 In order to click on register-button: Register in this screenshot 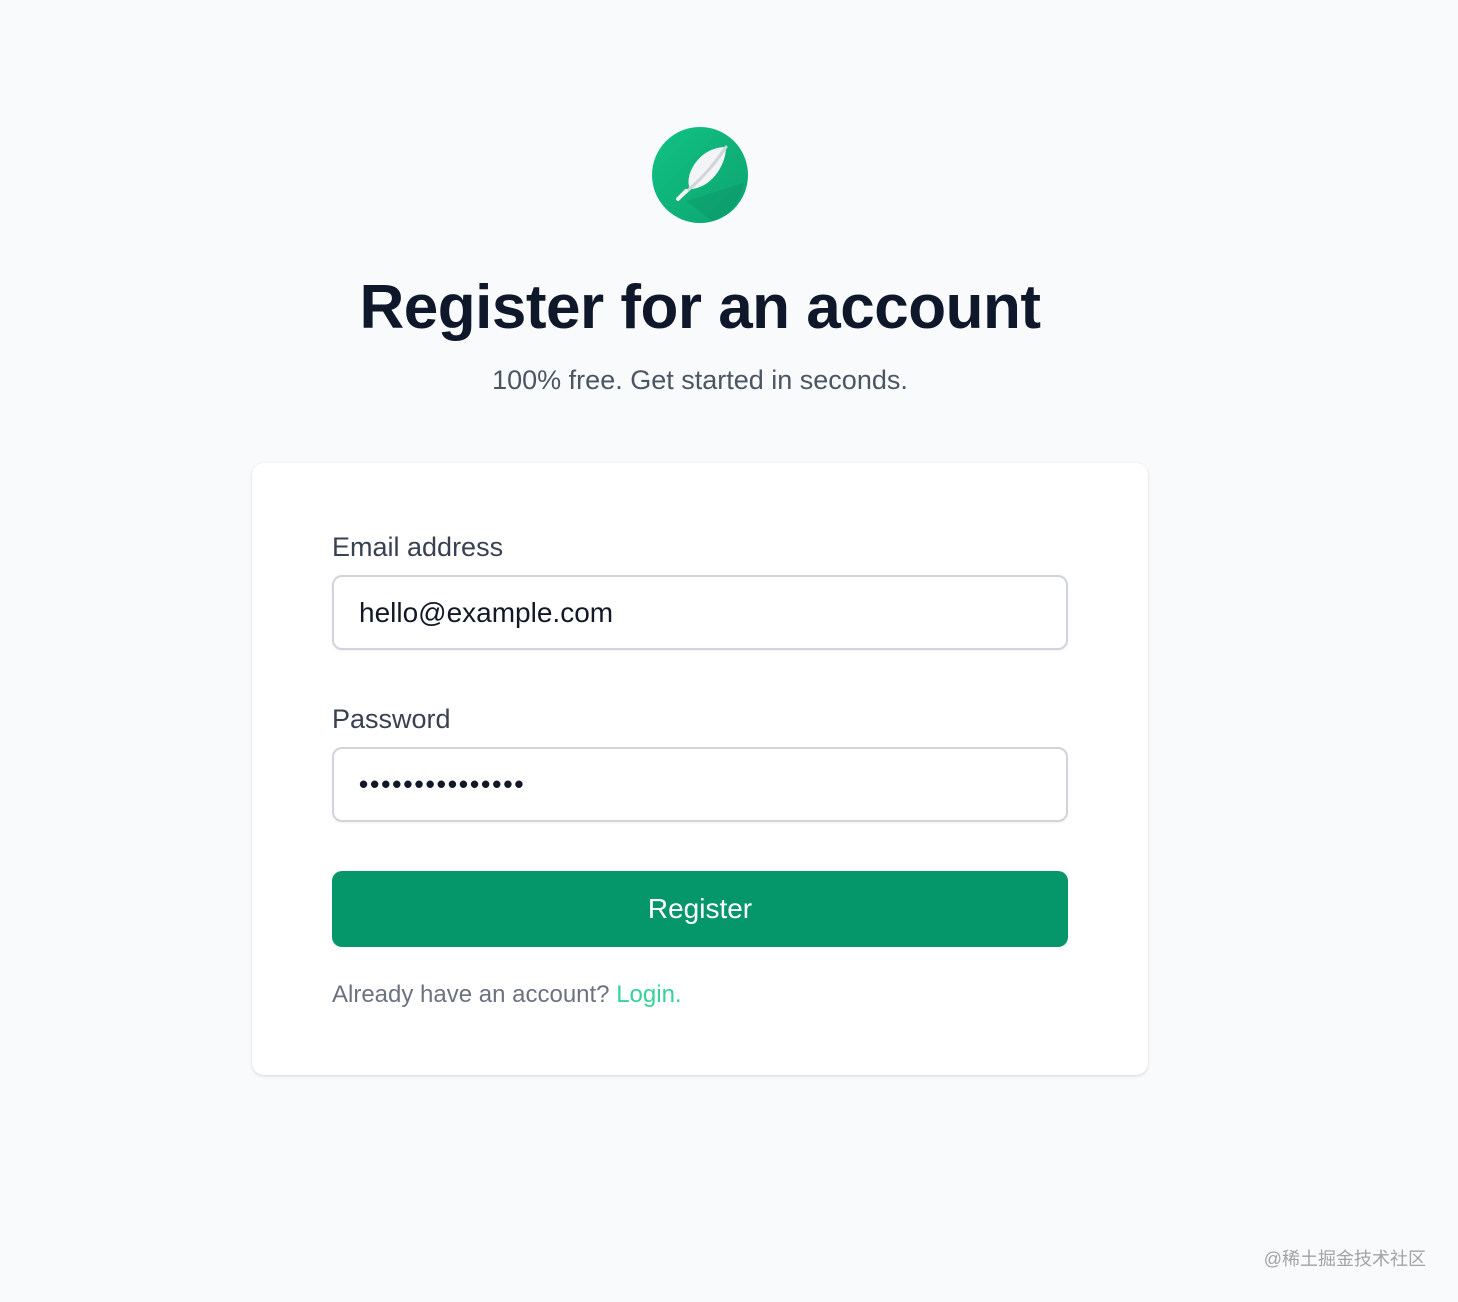, I will do `click(700, 909)`.